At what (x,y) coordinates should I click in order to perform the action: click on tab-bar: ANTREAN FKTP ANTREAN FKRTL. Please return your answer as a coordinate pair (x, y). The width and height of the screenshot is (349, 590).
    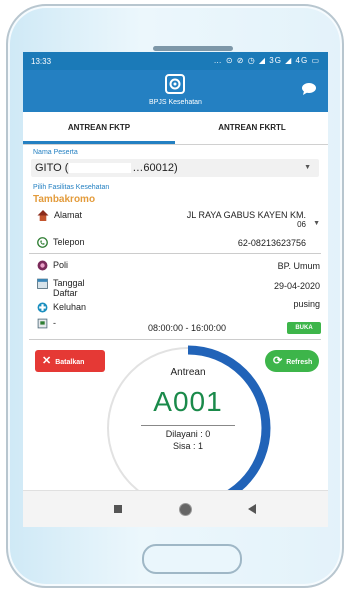
    Looking at the image, I should click on (175, 128).